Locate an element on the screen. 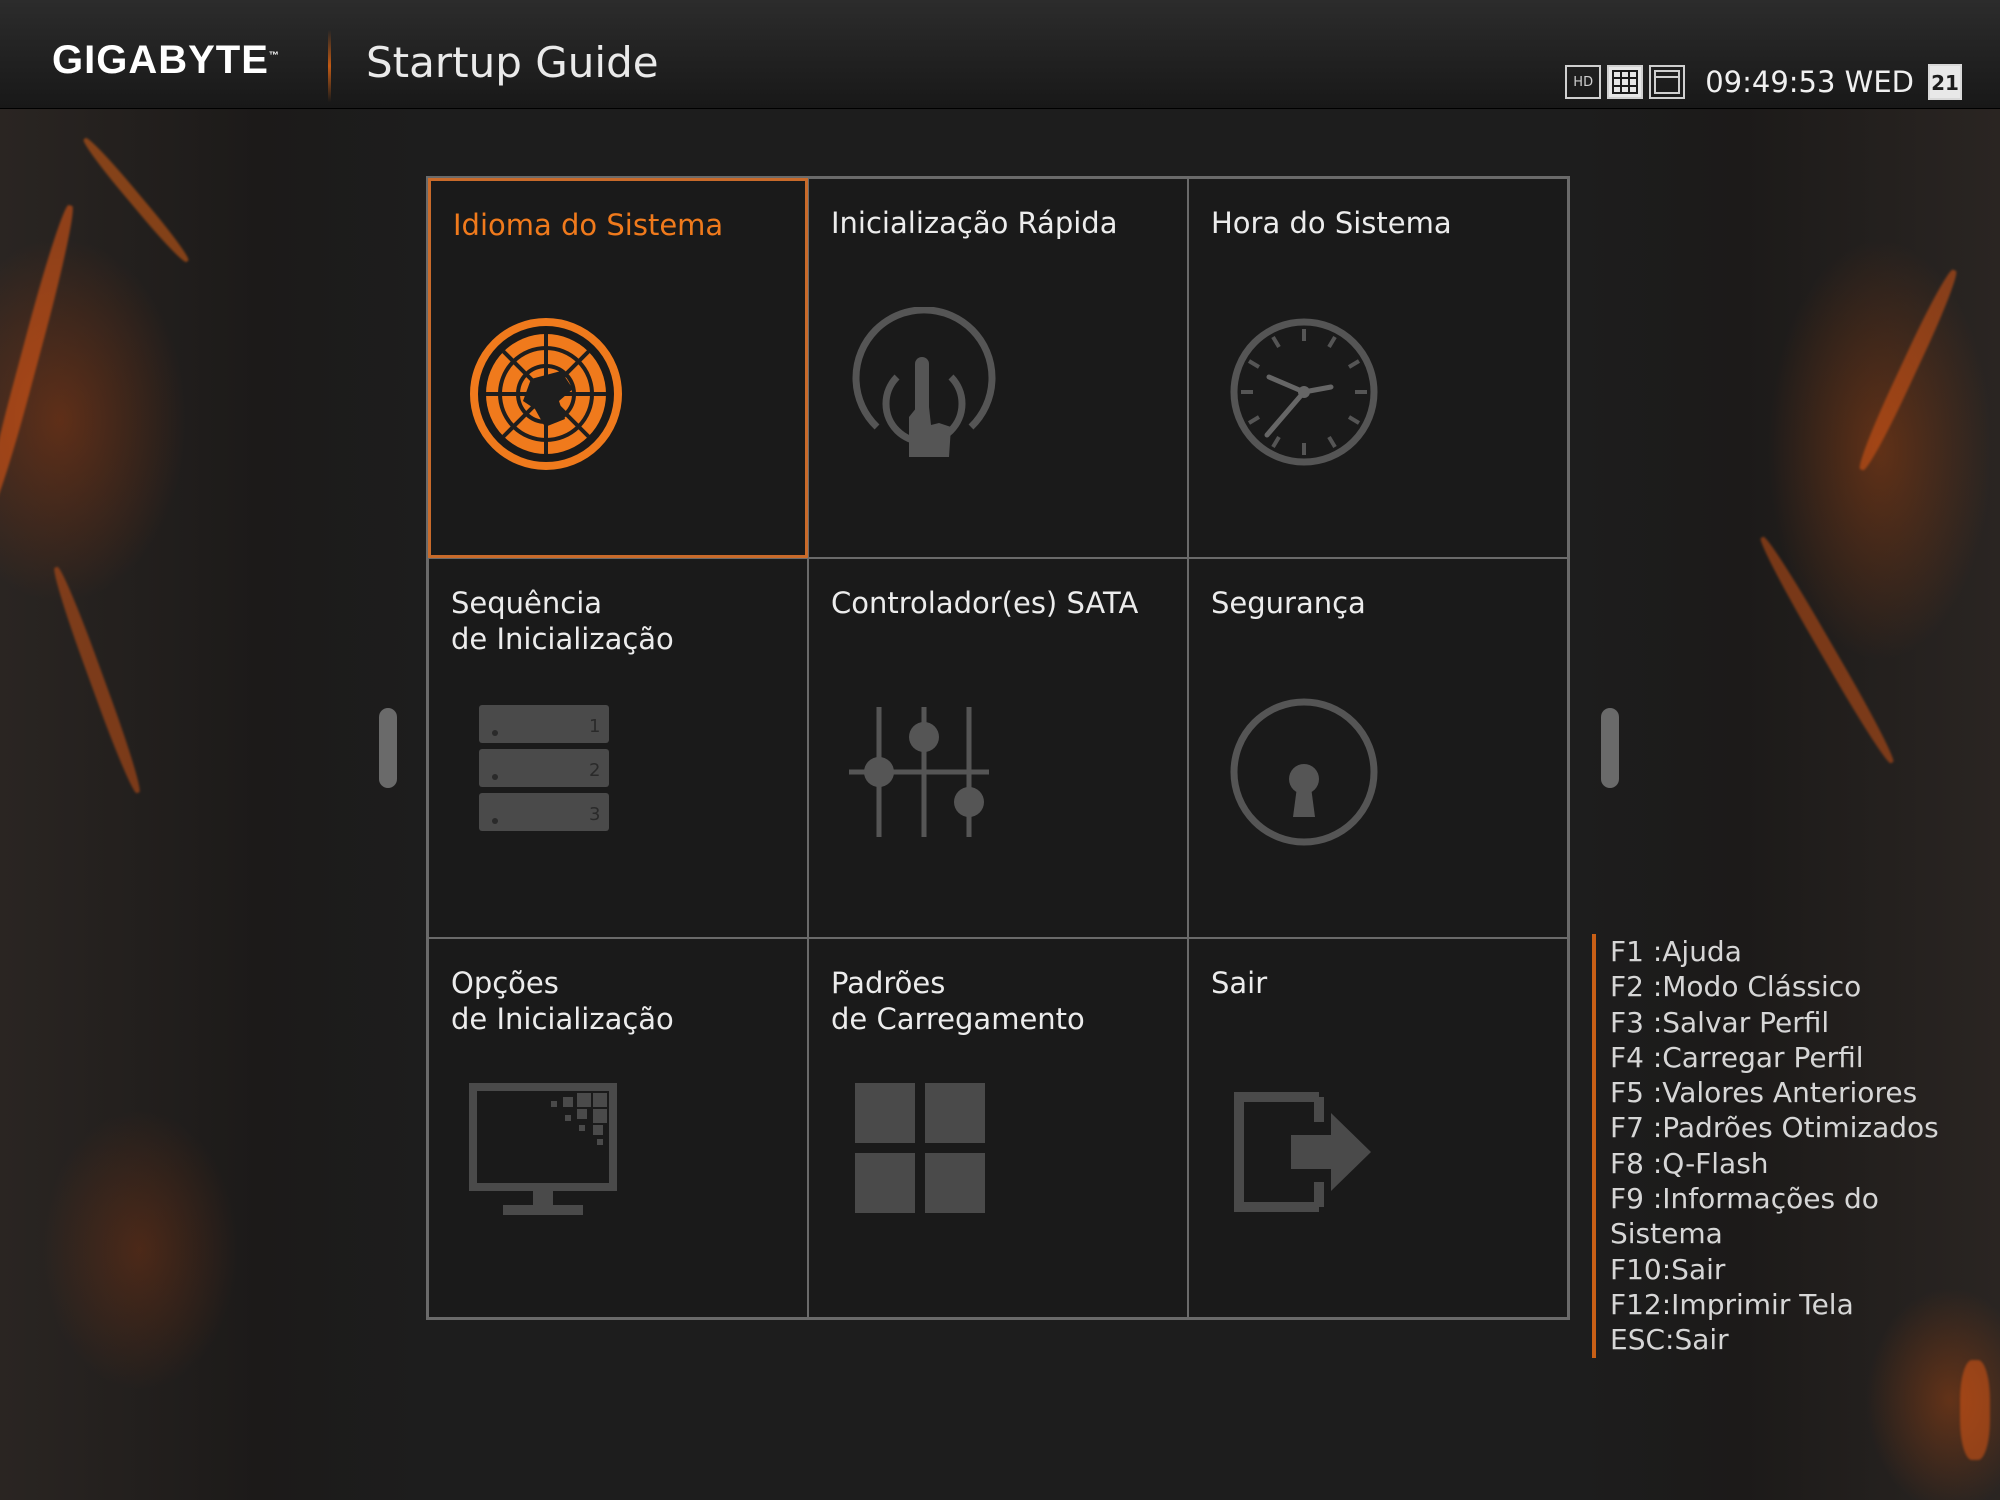 The image size is (2000, 1500). tile-boot-sequence: Sequência de Inicialização 1 2 3 is located at coordinates (618, 748).